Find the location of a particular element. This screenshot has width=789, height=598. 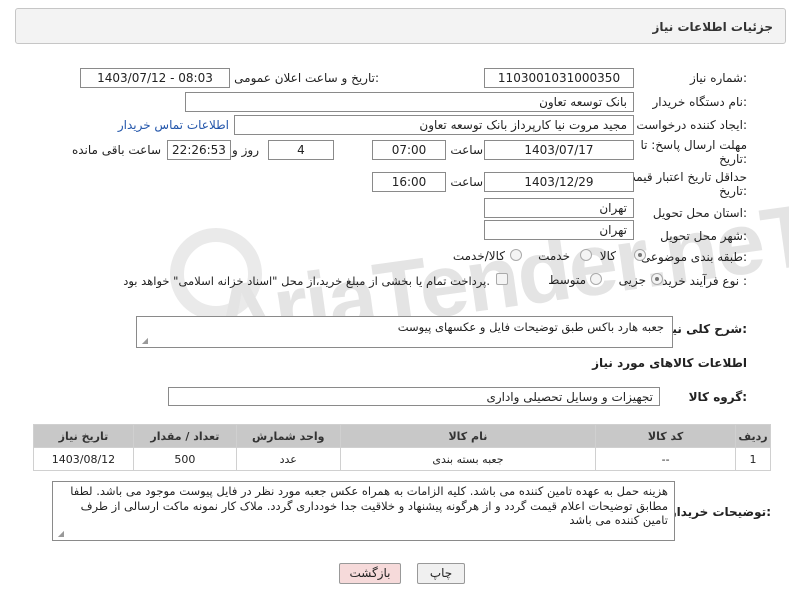

category-label: طبقه بندی موضوعی: is located at coordinates (693, 257).